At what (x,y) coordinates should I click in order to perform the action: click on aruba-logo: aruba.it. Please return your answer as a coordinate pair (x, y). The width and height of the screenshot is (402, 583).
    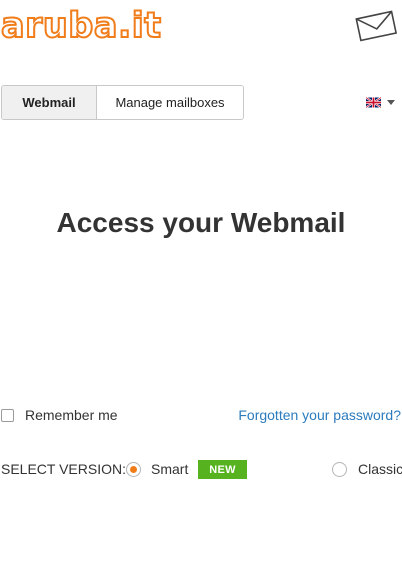
    Looking at the image, I should click on (81, 26).